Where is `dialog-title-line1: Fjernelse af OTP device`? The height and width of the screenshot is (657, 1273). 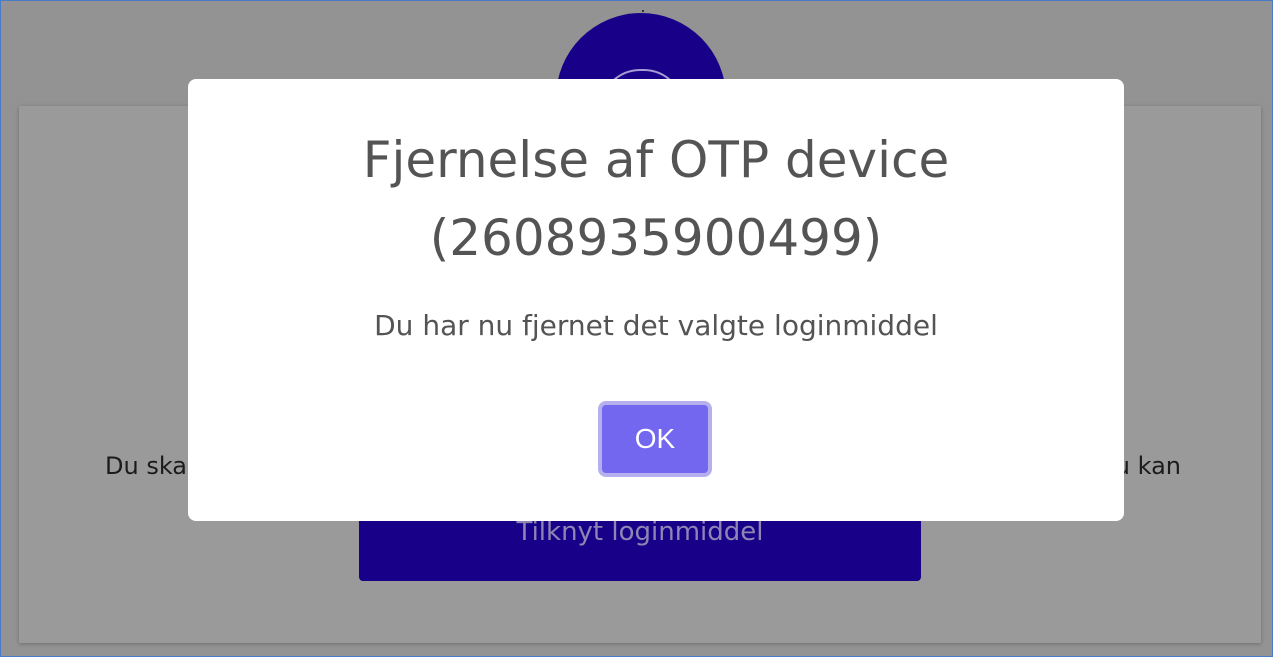 dialog-title-line1: Fjernelse af OTP device is located at coordinates (656, 160).